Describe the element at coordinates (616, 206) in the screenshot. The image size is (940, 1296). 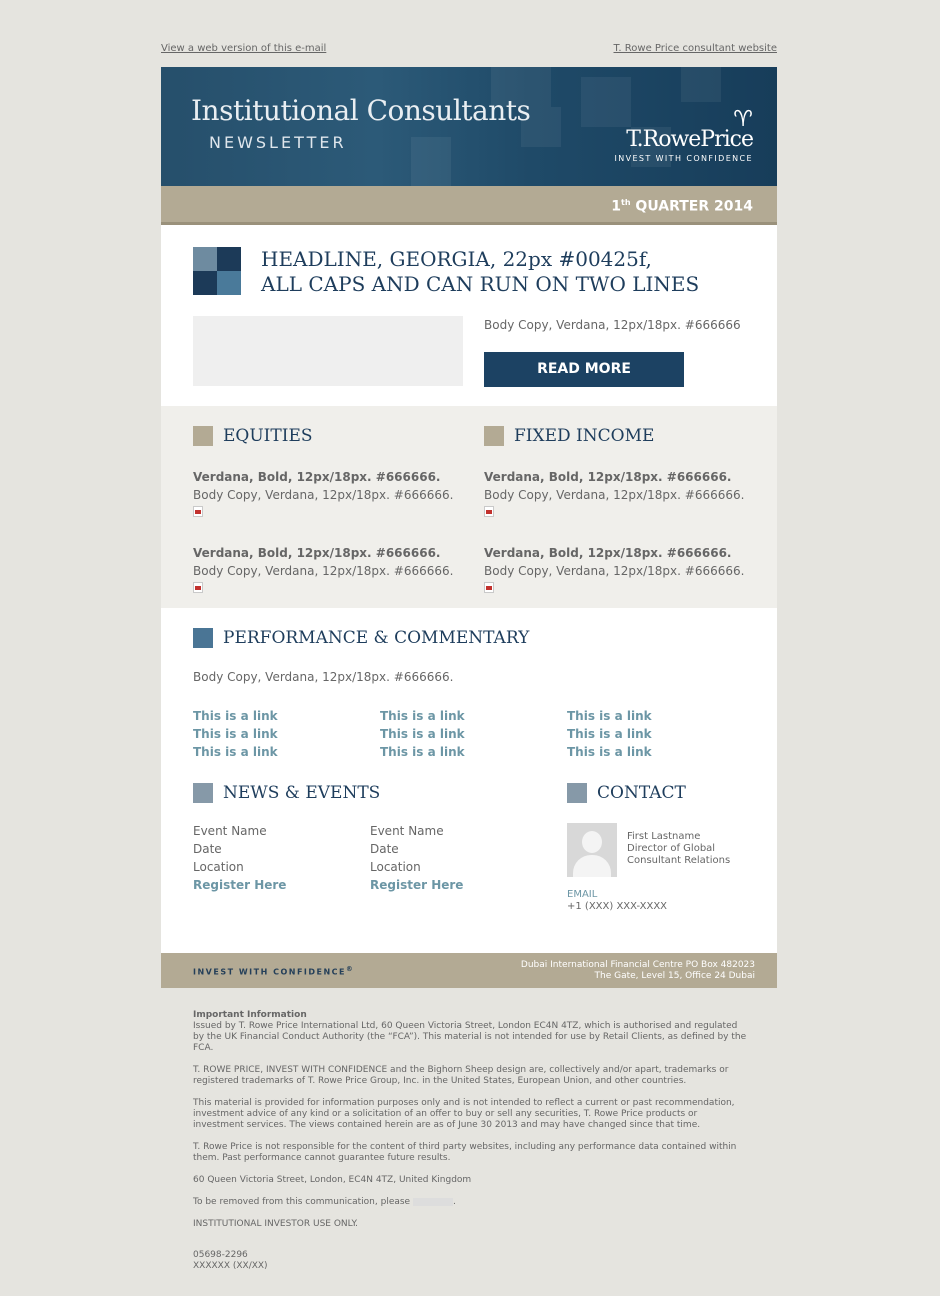
I see `quarter-number: 1` at that location.